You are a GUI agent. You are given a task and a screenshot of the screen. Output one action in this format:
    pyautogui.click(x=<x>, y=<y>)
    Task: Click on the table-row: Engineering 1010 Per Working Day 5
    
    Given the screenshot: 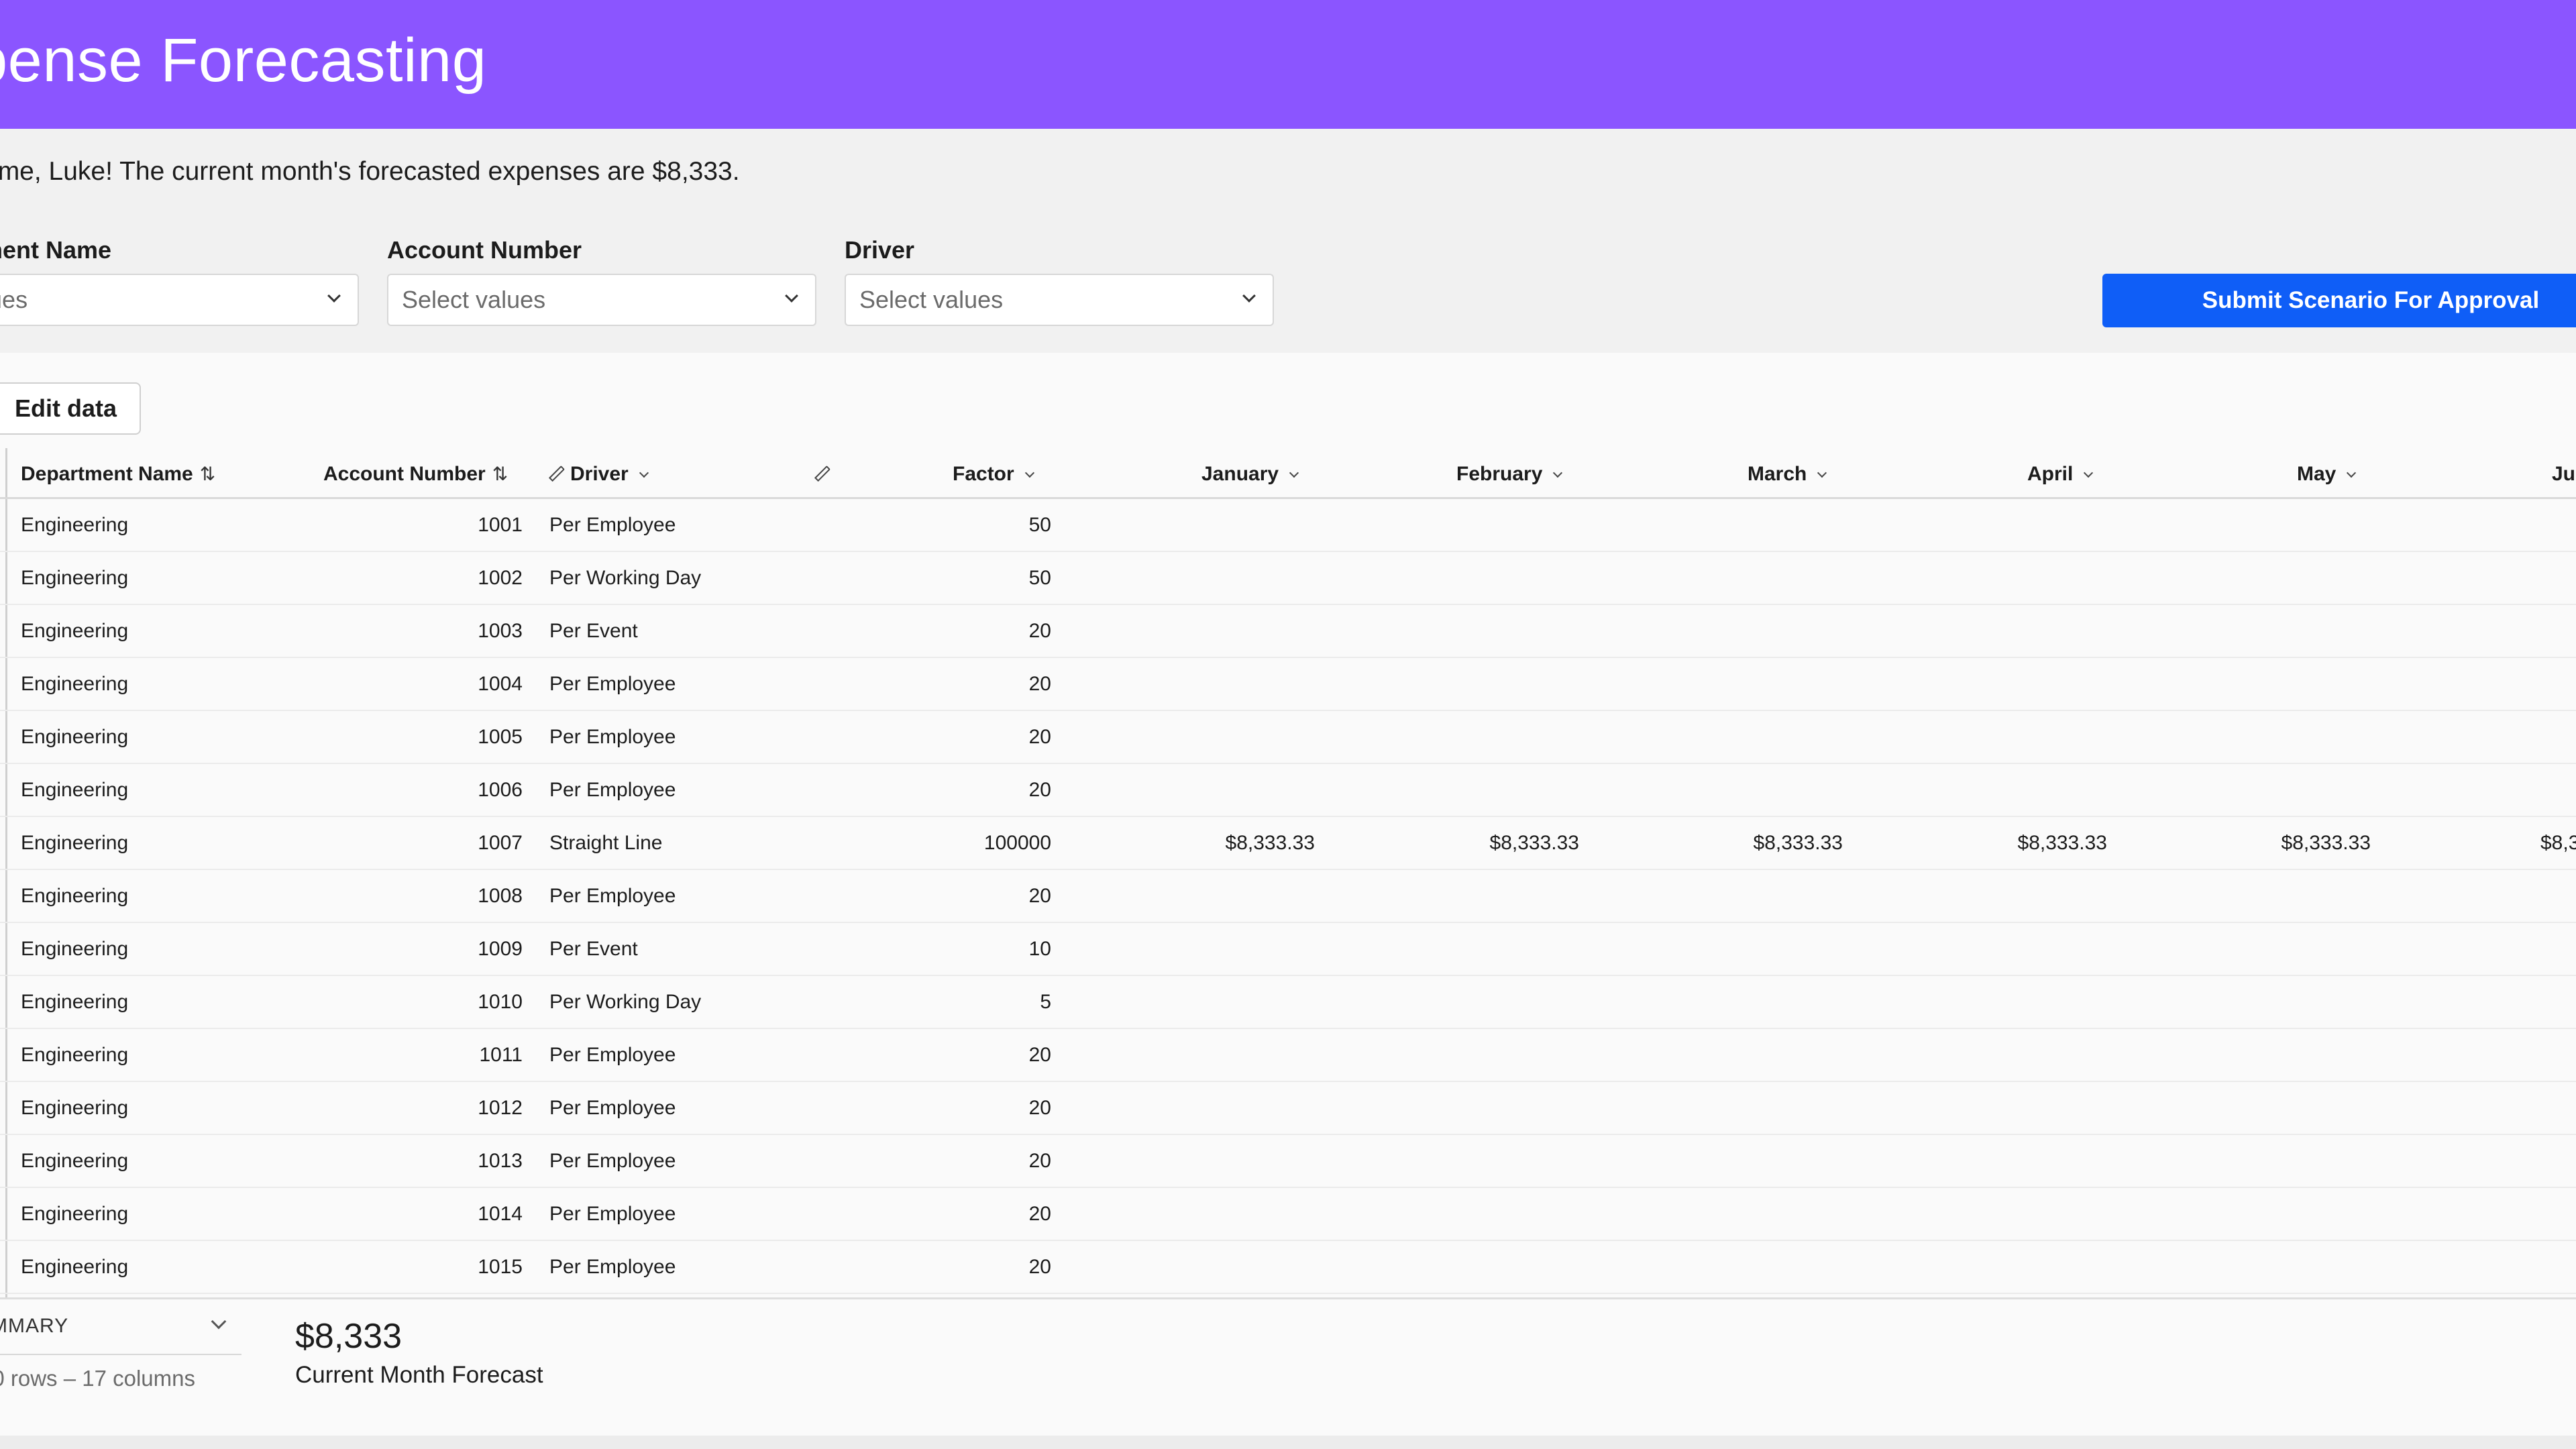 What is the action you would take?
    pyautogui.click(x=1288, y=1002)
    